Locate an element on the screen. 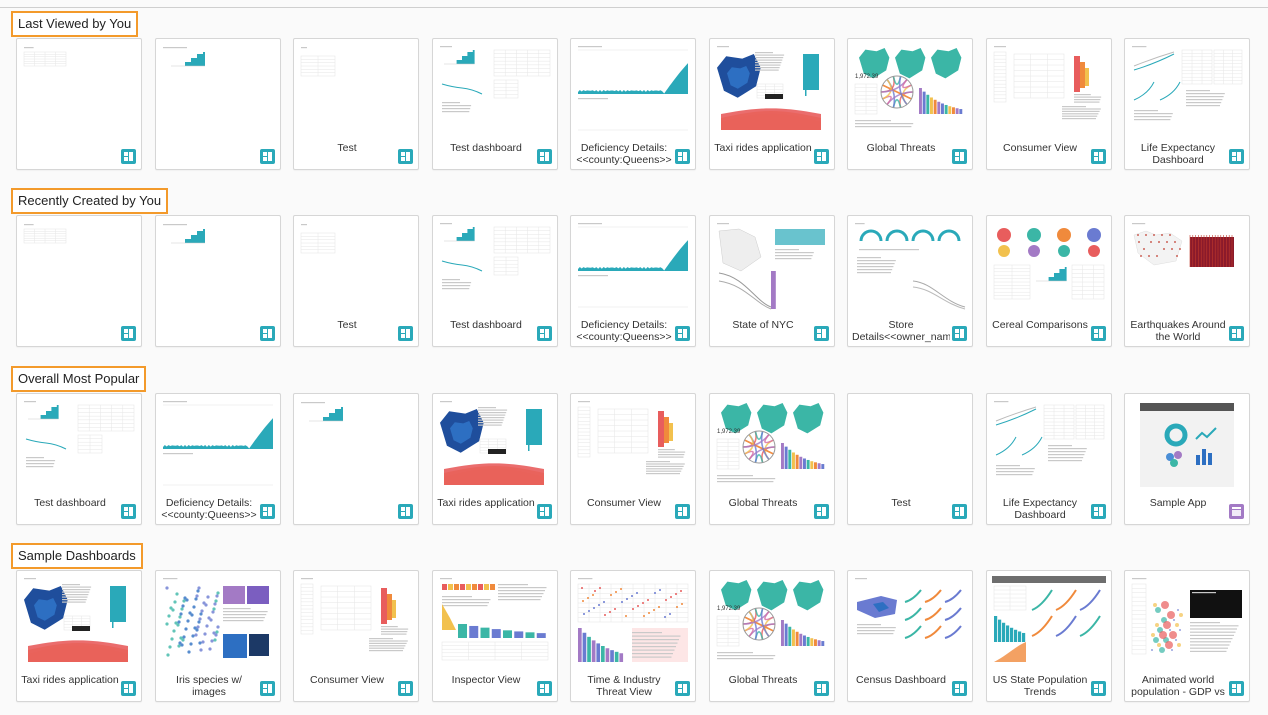 The image size is (1268, 715). card-title: Sample App is located at coordinates (1178, 503).